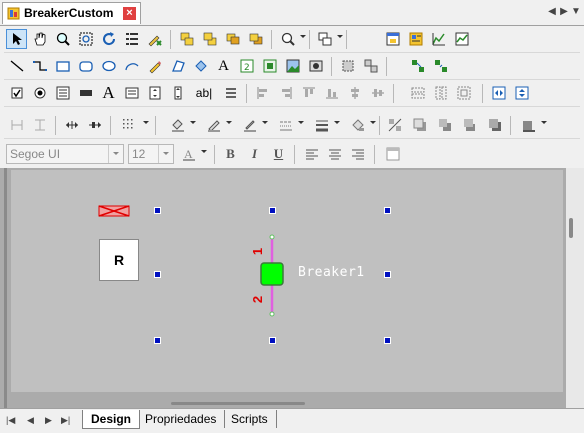 The image size is (584, 433). I want to click on text-frame-icon, so click(392, 154).